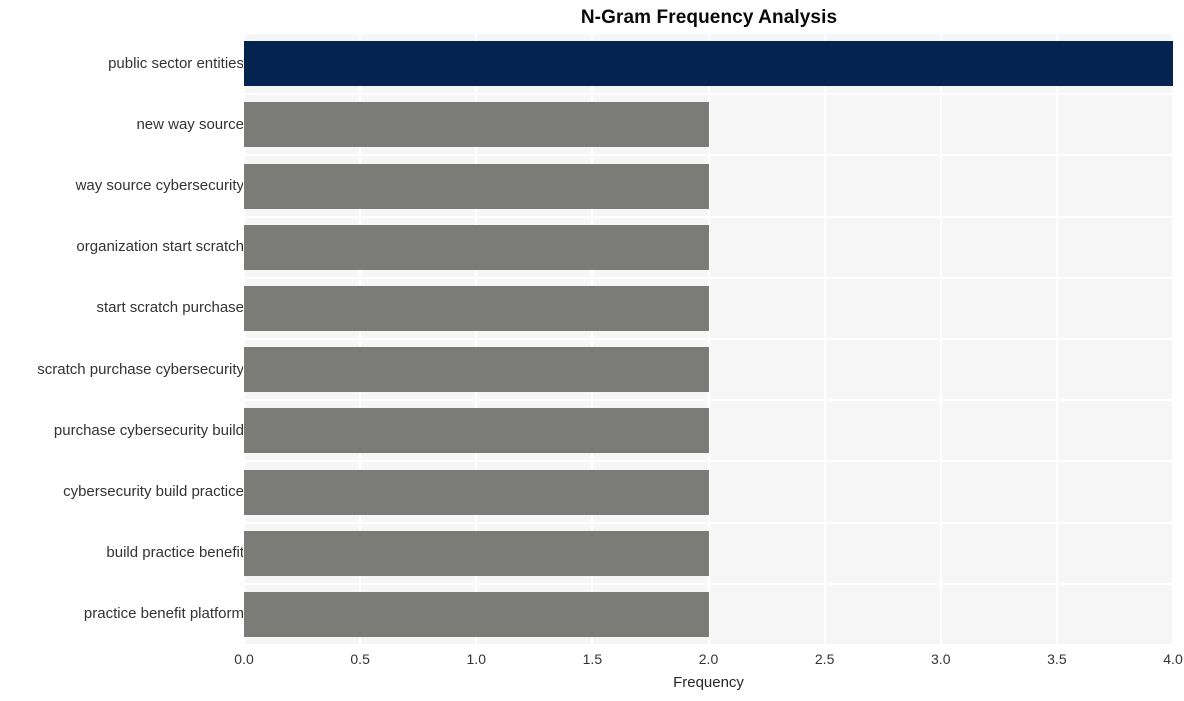  What do you see at coordinates (824, 659) in the screenshot?
I see `x-axis-tick-label: 2.5` at bounding box center [824, 659].